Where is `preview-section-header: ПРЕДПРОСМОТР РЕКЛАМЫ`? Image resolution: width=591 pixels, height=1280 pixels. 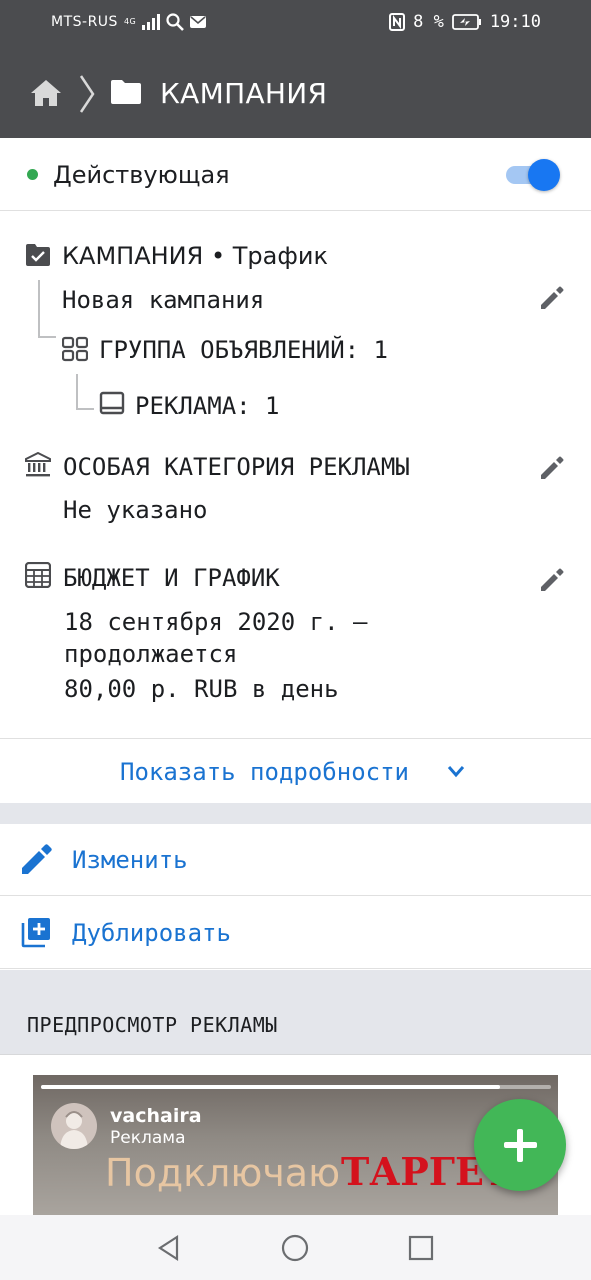 preview-section-header: ПРЕДПРОСМОТР РЕКЛАМЫ is located at coordinates (295, 1012).